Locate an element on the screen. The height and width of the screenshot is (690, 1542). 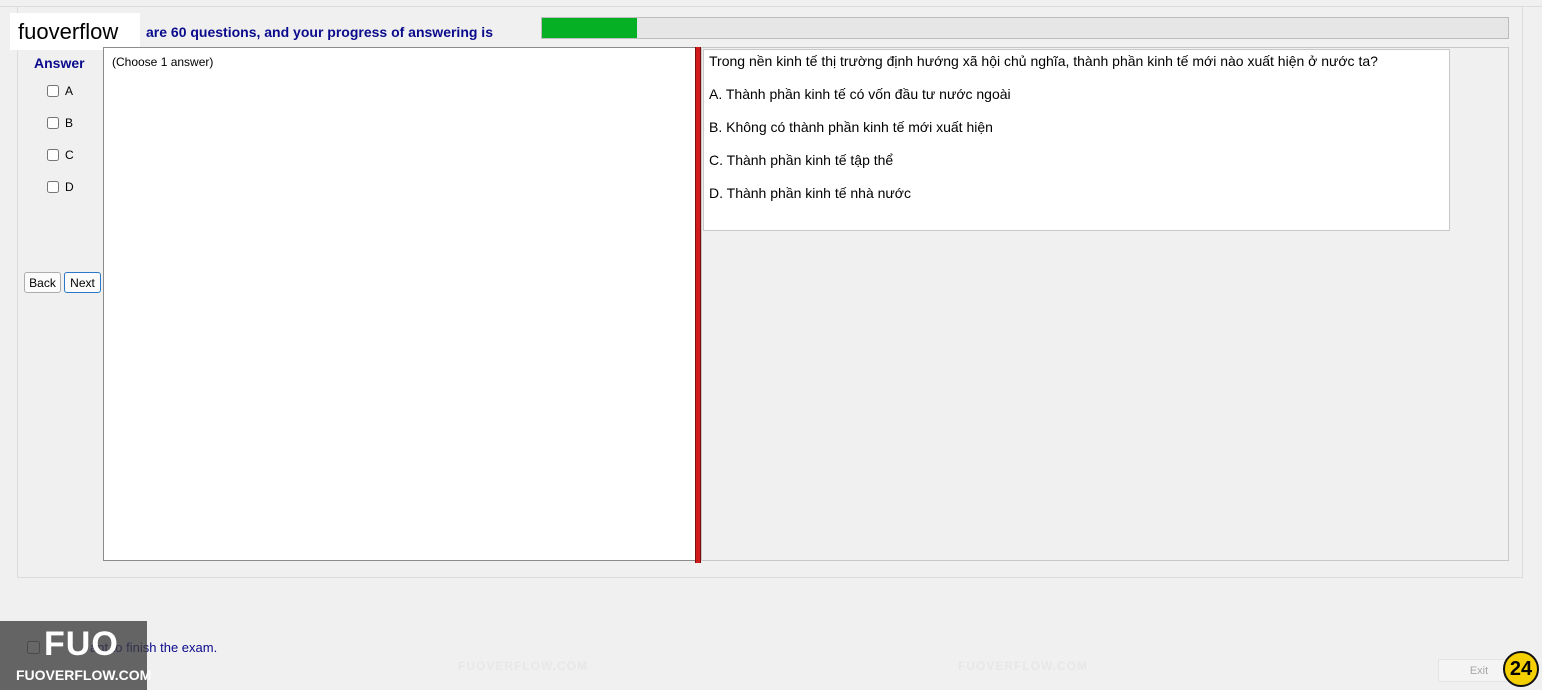
back-button: Back is located at coordinates (42, 282).